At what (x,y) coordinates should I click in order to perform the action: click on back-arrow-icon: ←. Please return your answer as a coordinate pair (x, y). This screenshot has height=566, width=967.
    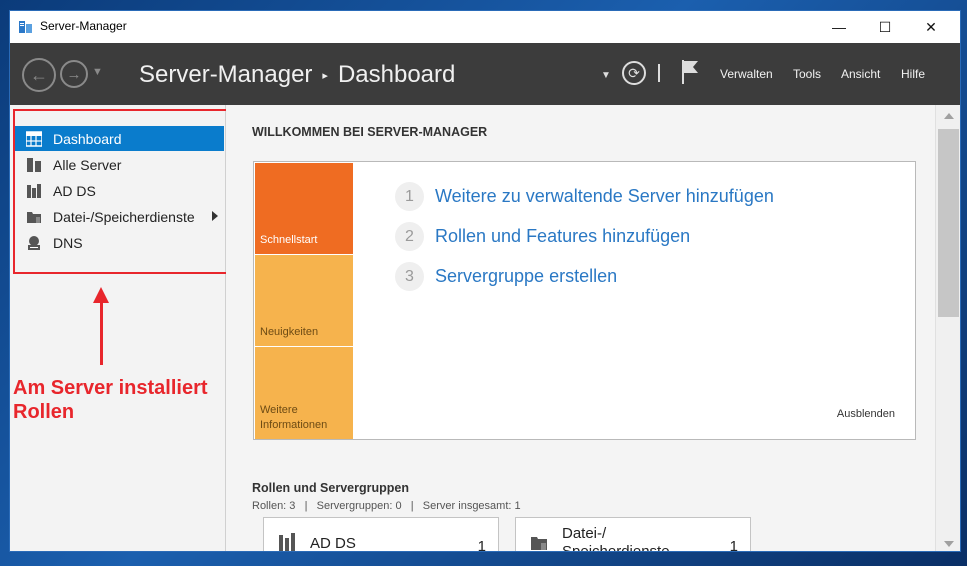
    Looking at the image, I should click on (39, 74).